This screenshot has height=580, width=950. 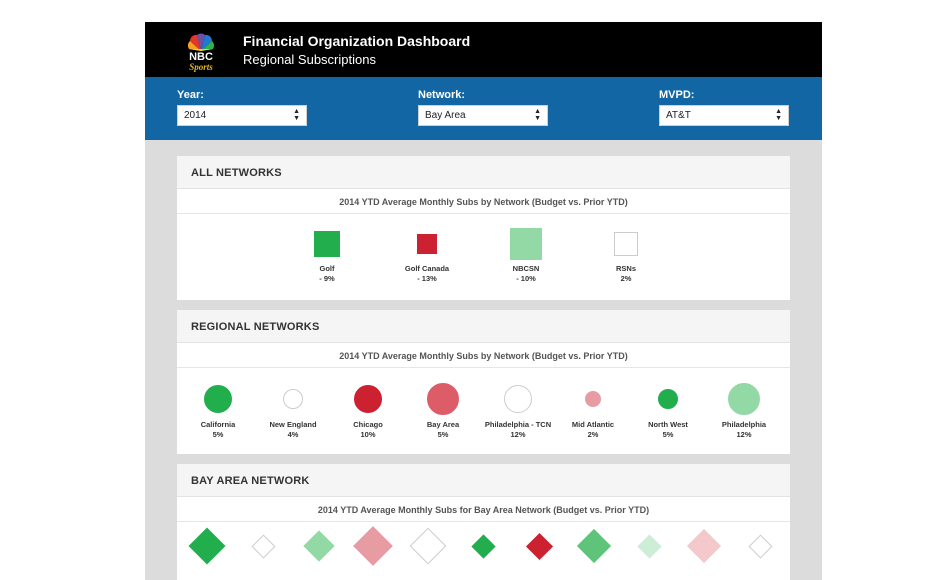 What do you see at coordinates (744, 434) in the screenshot?
I see `regional-value: 12%` at bounding box center [744, 434].